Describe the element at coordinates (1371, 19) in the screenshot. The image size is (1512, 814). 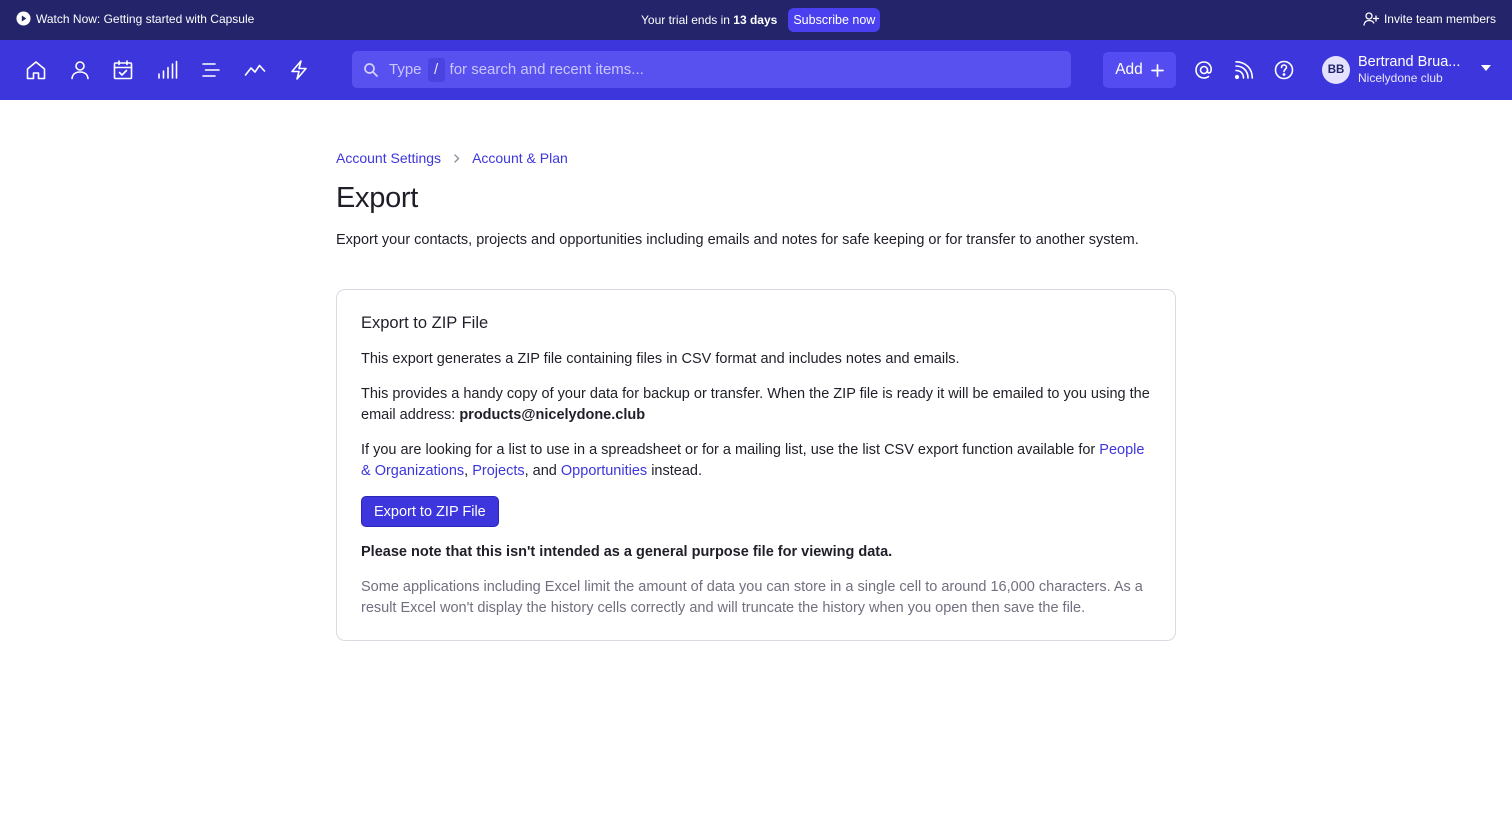
I see `add-user-icon` at that location.